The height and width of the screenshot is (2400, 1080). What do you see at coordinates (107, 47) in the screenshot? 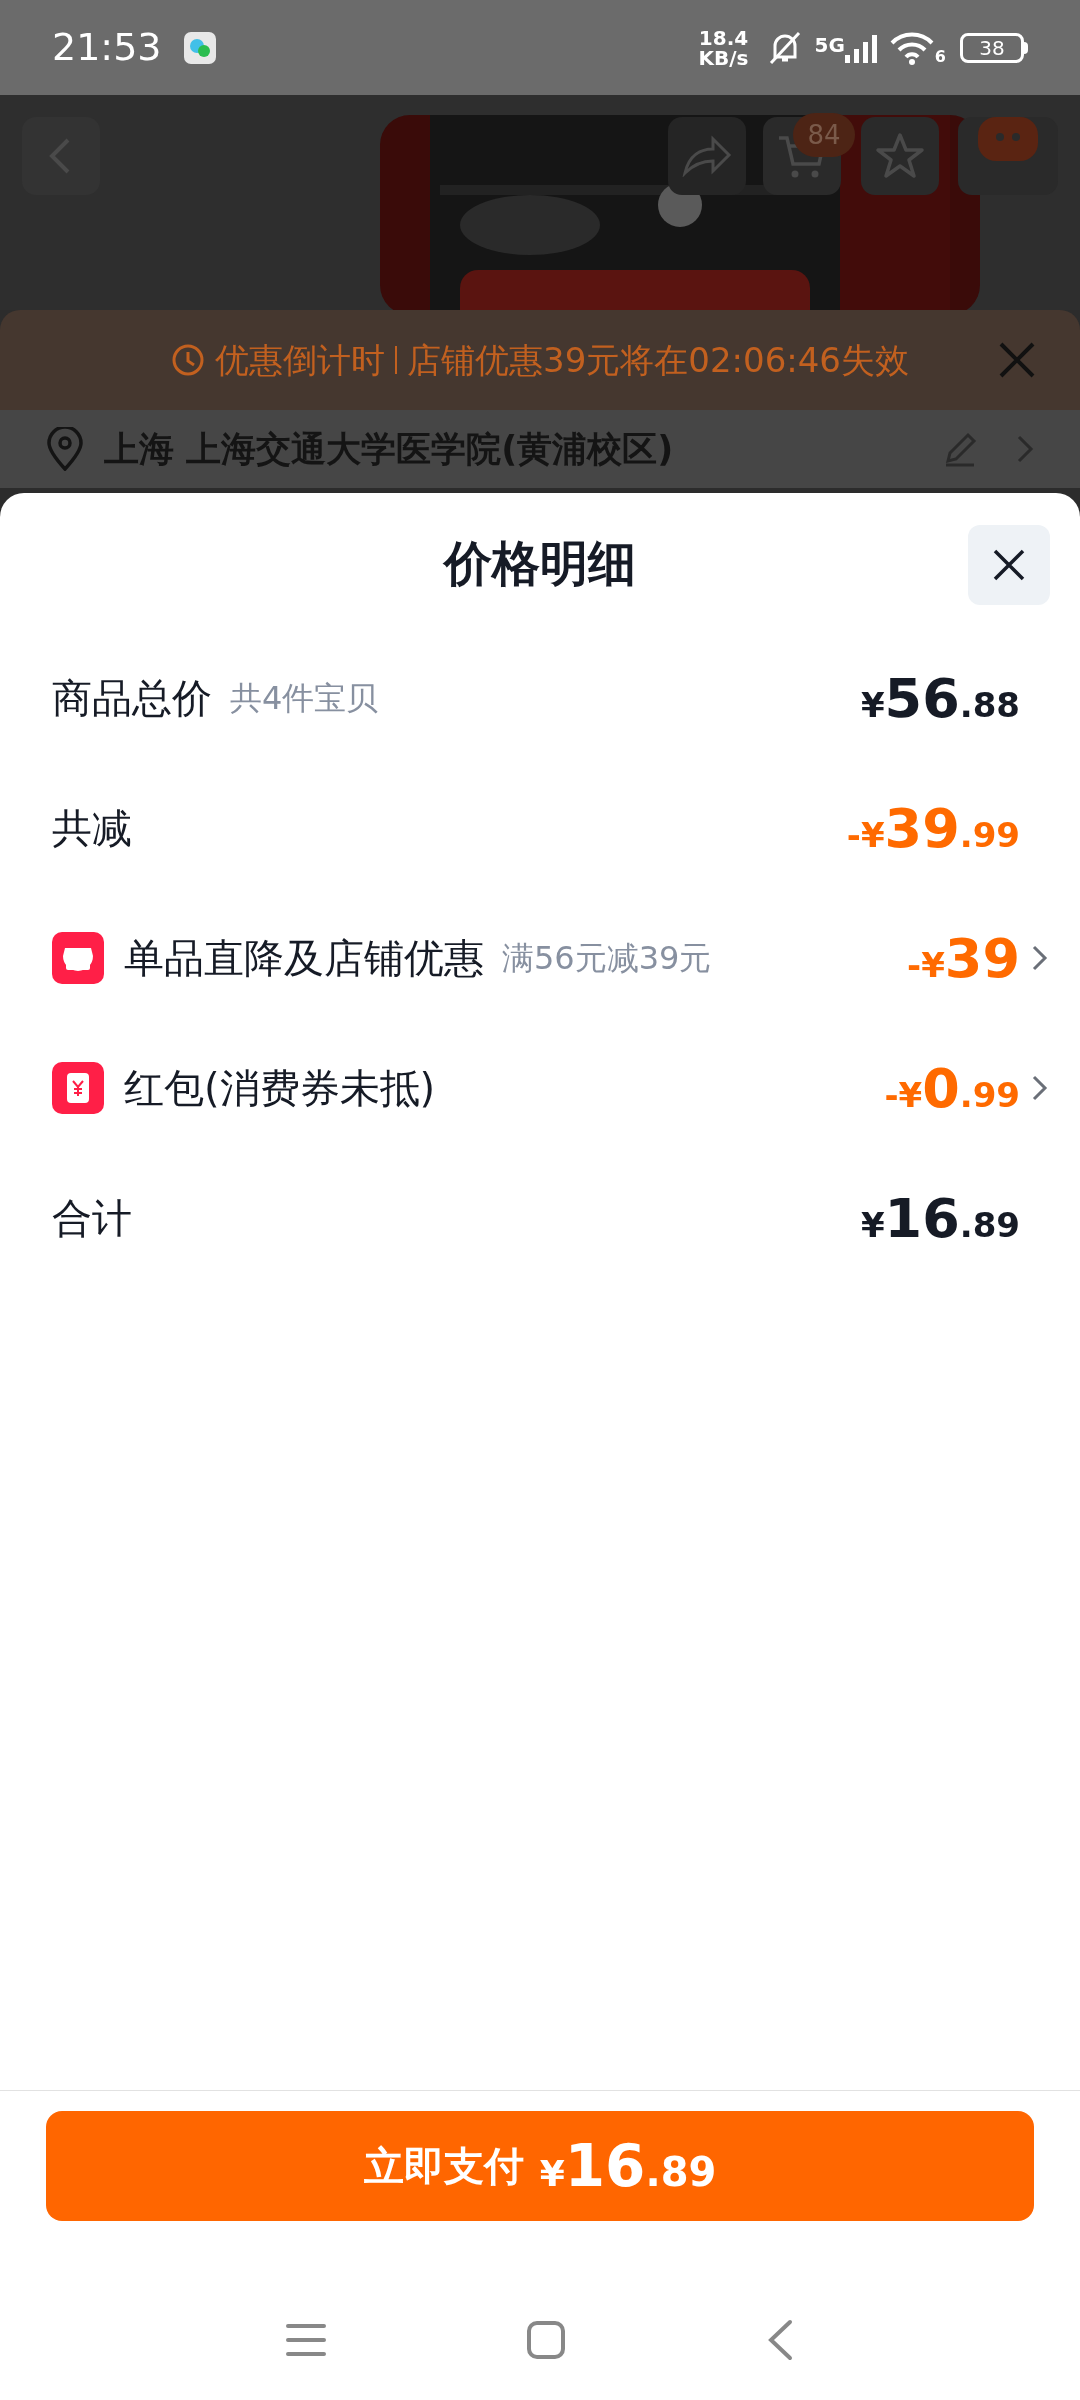
I see `clock-time: 21:53` at bounding box center [107, 47].